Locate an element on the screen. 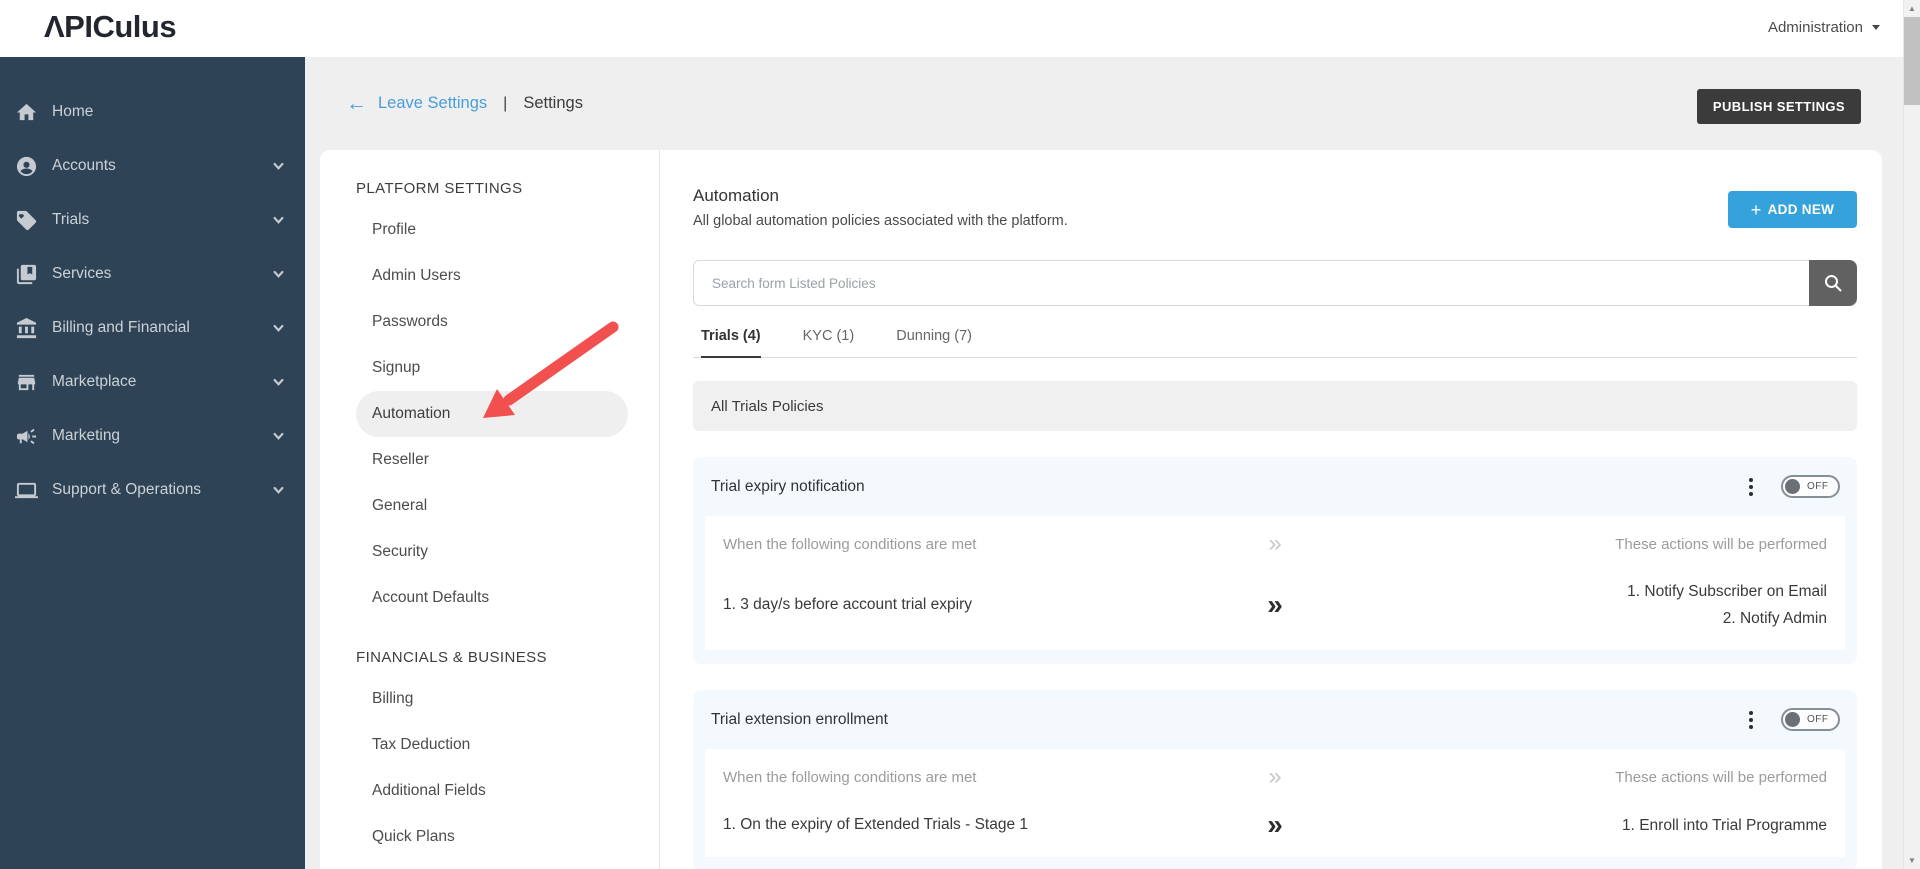 Image resolution: width=1920 pixels, height=869 pixels. sidebar-item-billing-and-financial: Billing and Financial is located at coordinates (152, 328).